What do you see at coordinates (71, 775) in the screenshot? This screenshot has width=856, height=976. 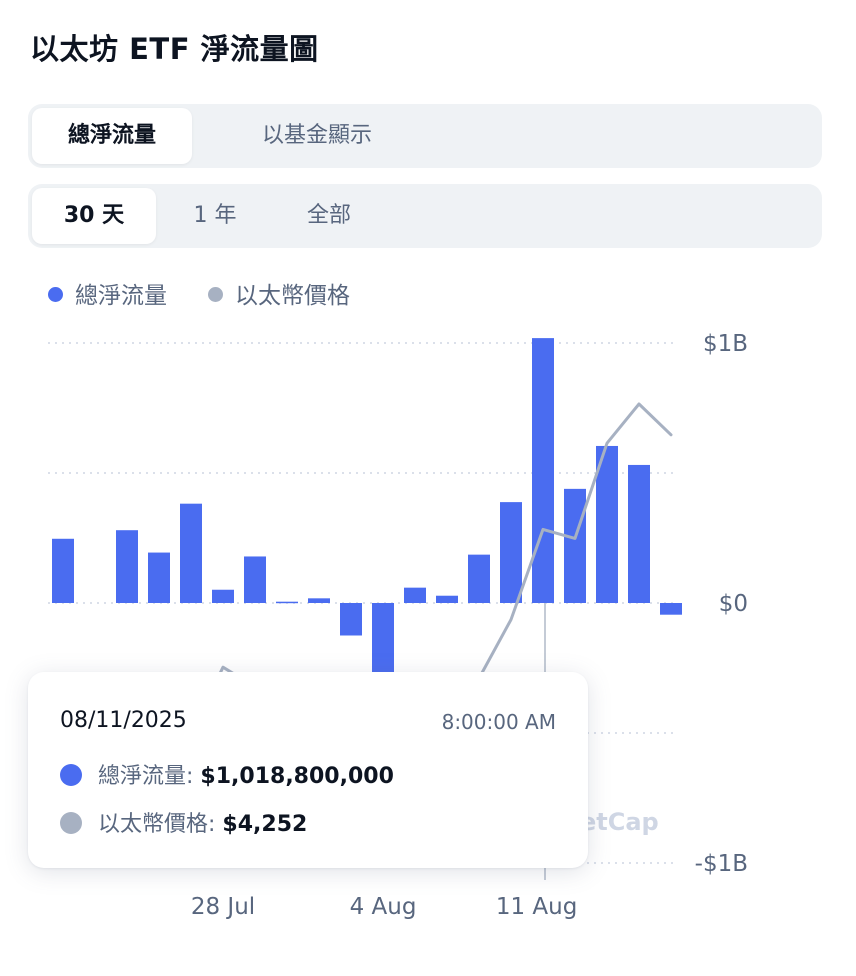 I see `tooltip-net-flow-dot` at bounding box center [71, 775].